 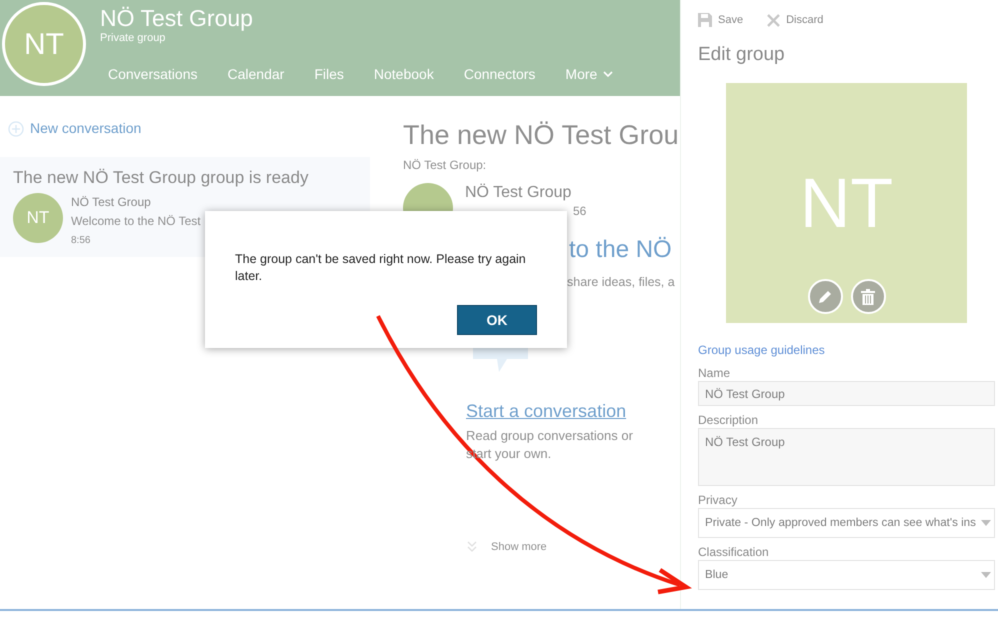 I want to click on message-time: 8:56, so click(x=81, y=241).